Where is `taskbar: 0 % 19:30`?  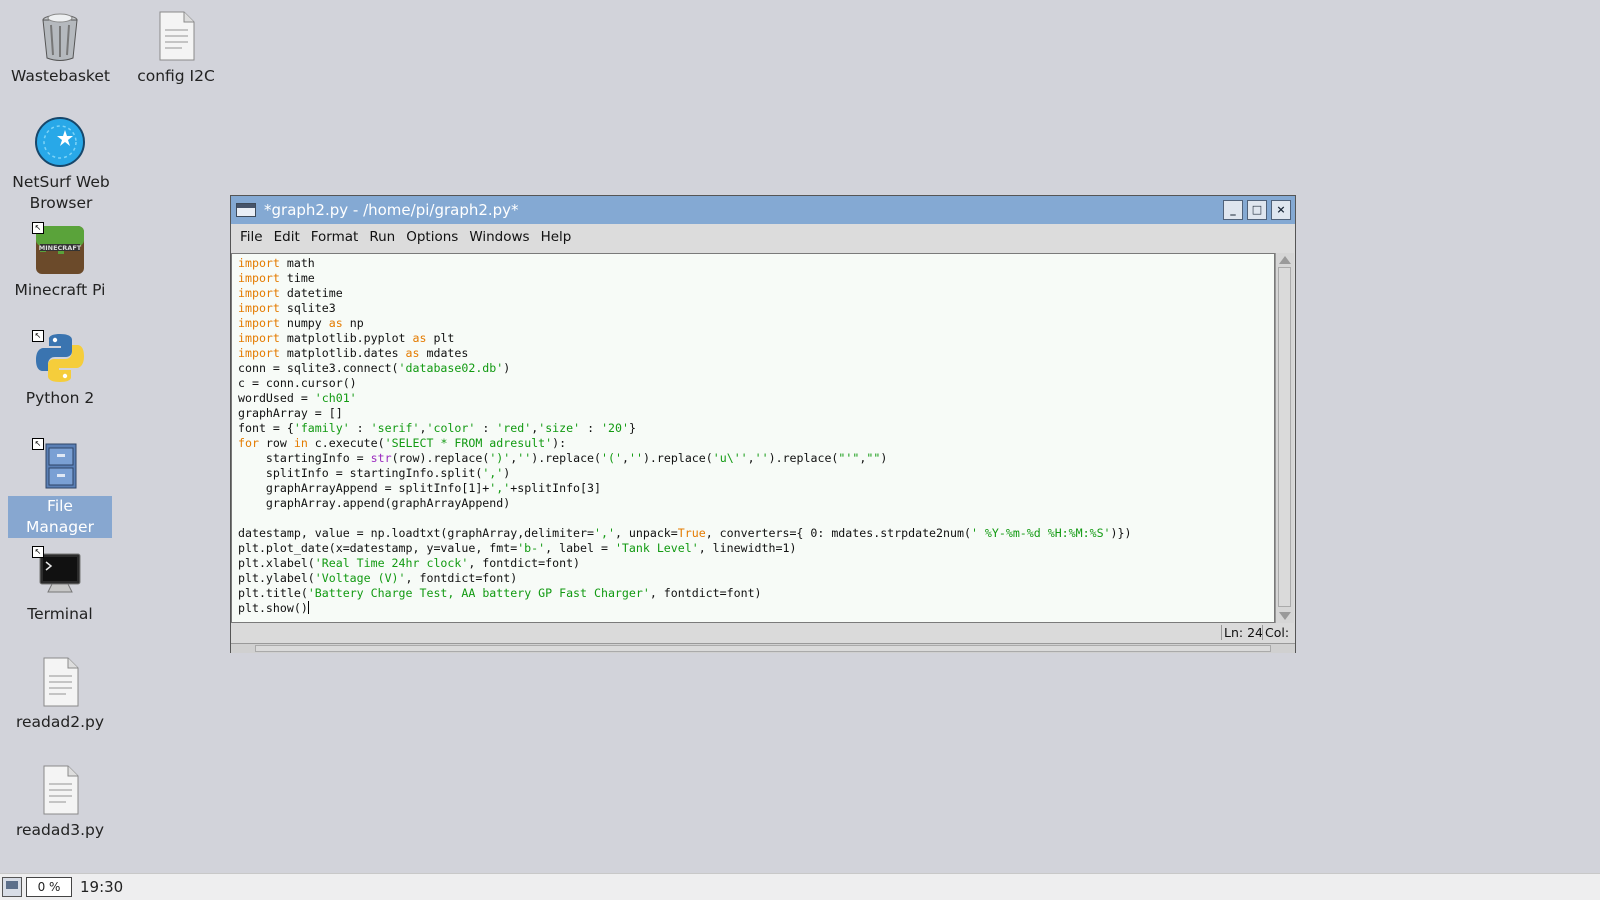
taskbar: 0 % 19:30 is located at coordinates (800, 886).